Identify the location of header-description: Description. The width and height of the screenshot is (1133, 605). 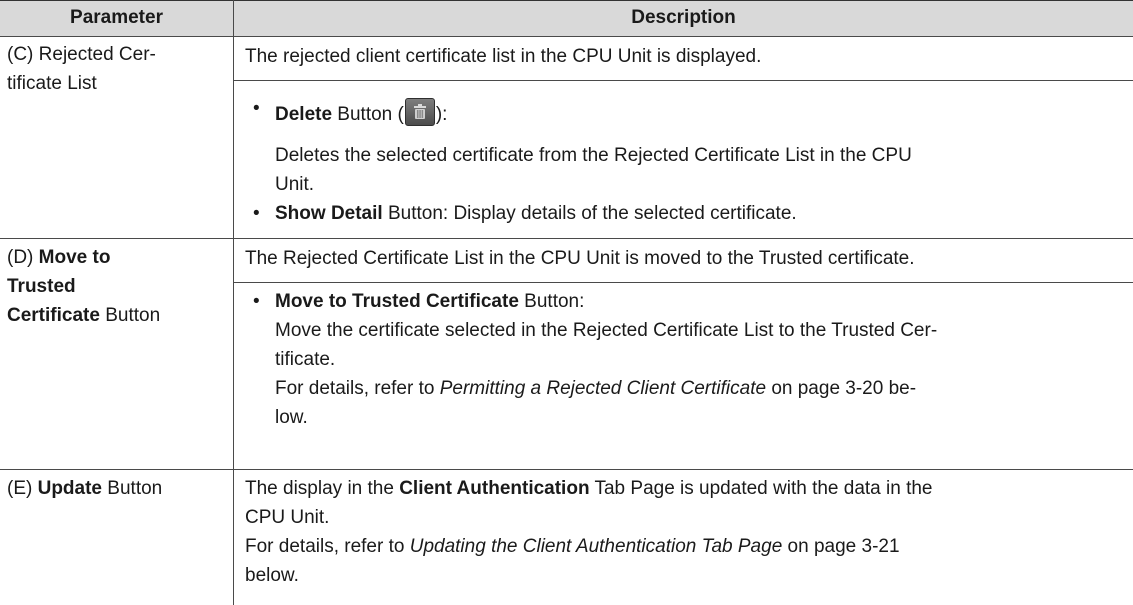
(683, 18).